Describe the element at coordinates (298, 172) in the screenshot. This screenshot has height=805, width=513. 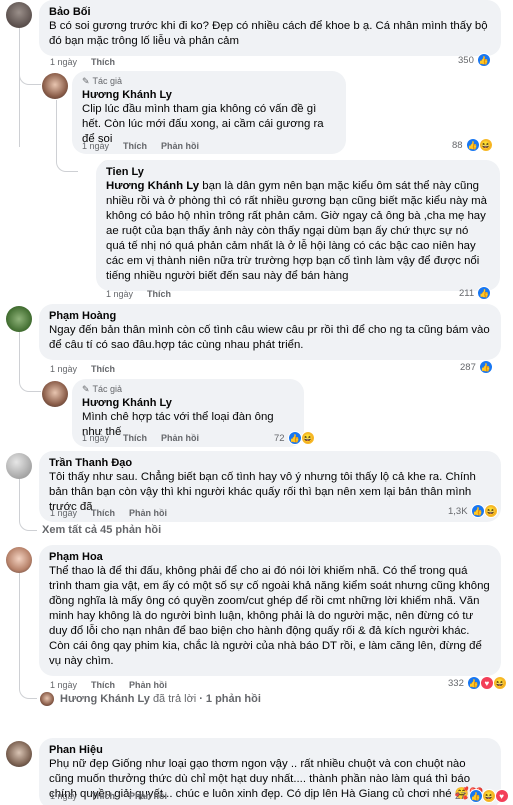
I see `commenter-name: Tien Ly` at that location.